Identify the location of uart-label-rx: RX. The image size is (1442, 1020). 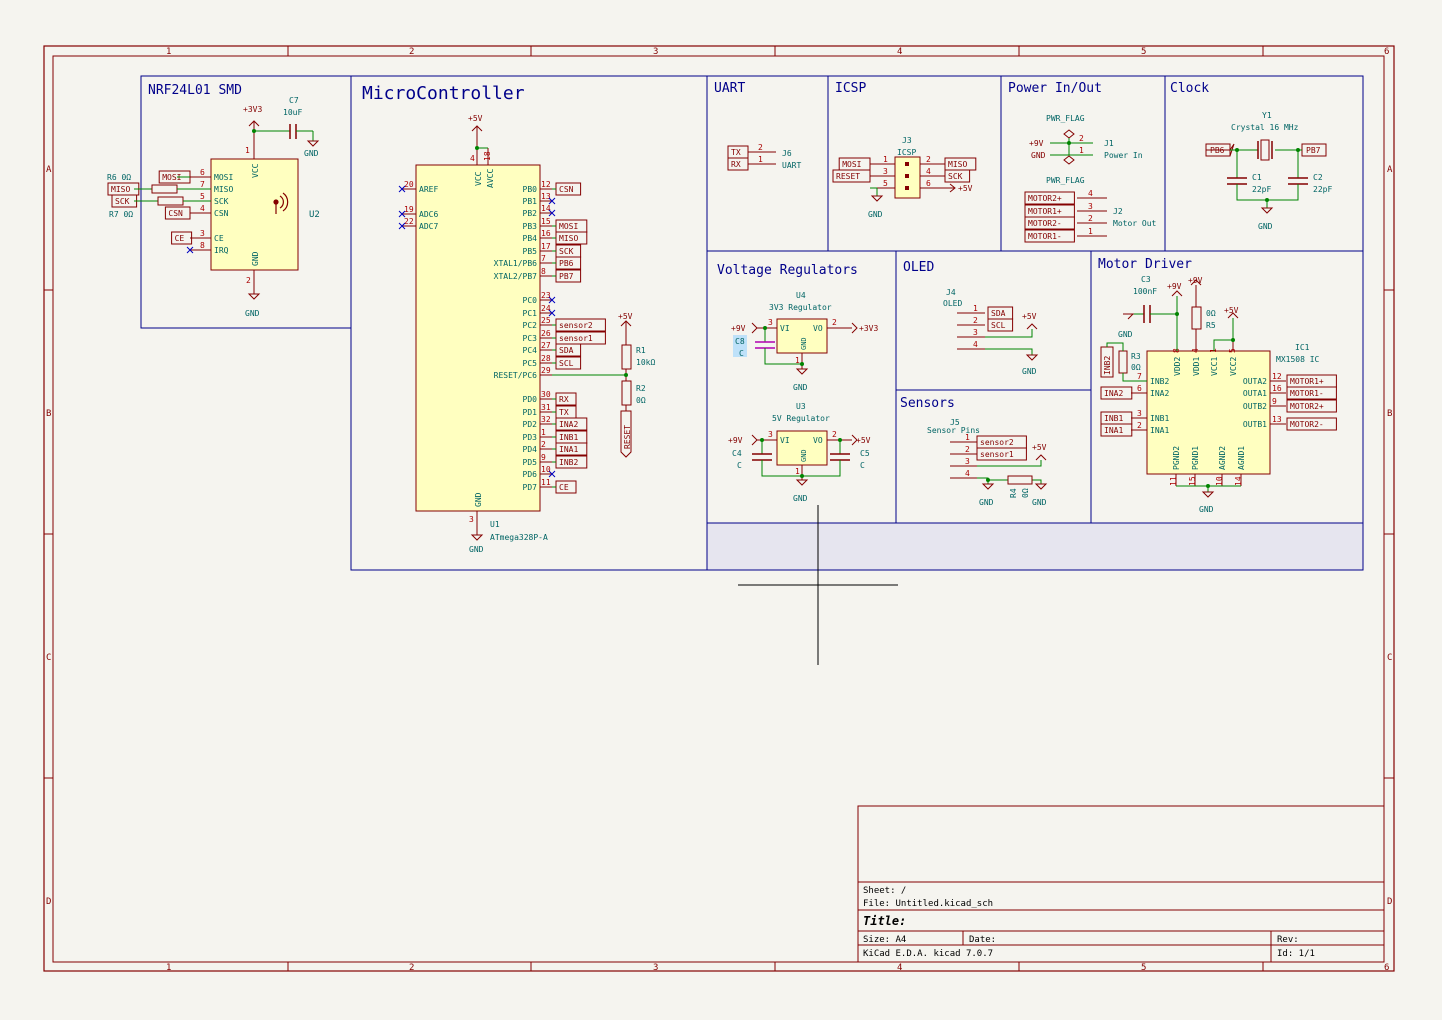
(736, 164).